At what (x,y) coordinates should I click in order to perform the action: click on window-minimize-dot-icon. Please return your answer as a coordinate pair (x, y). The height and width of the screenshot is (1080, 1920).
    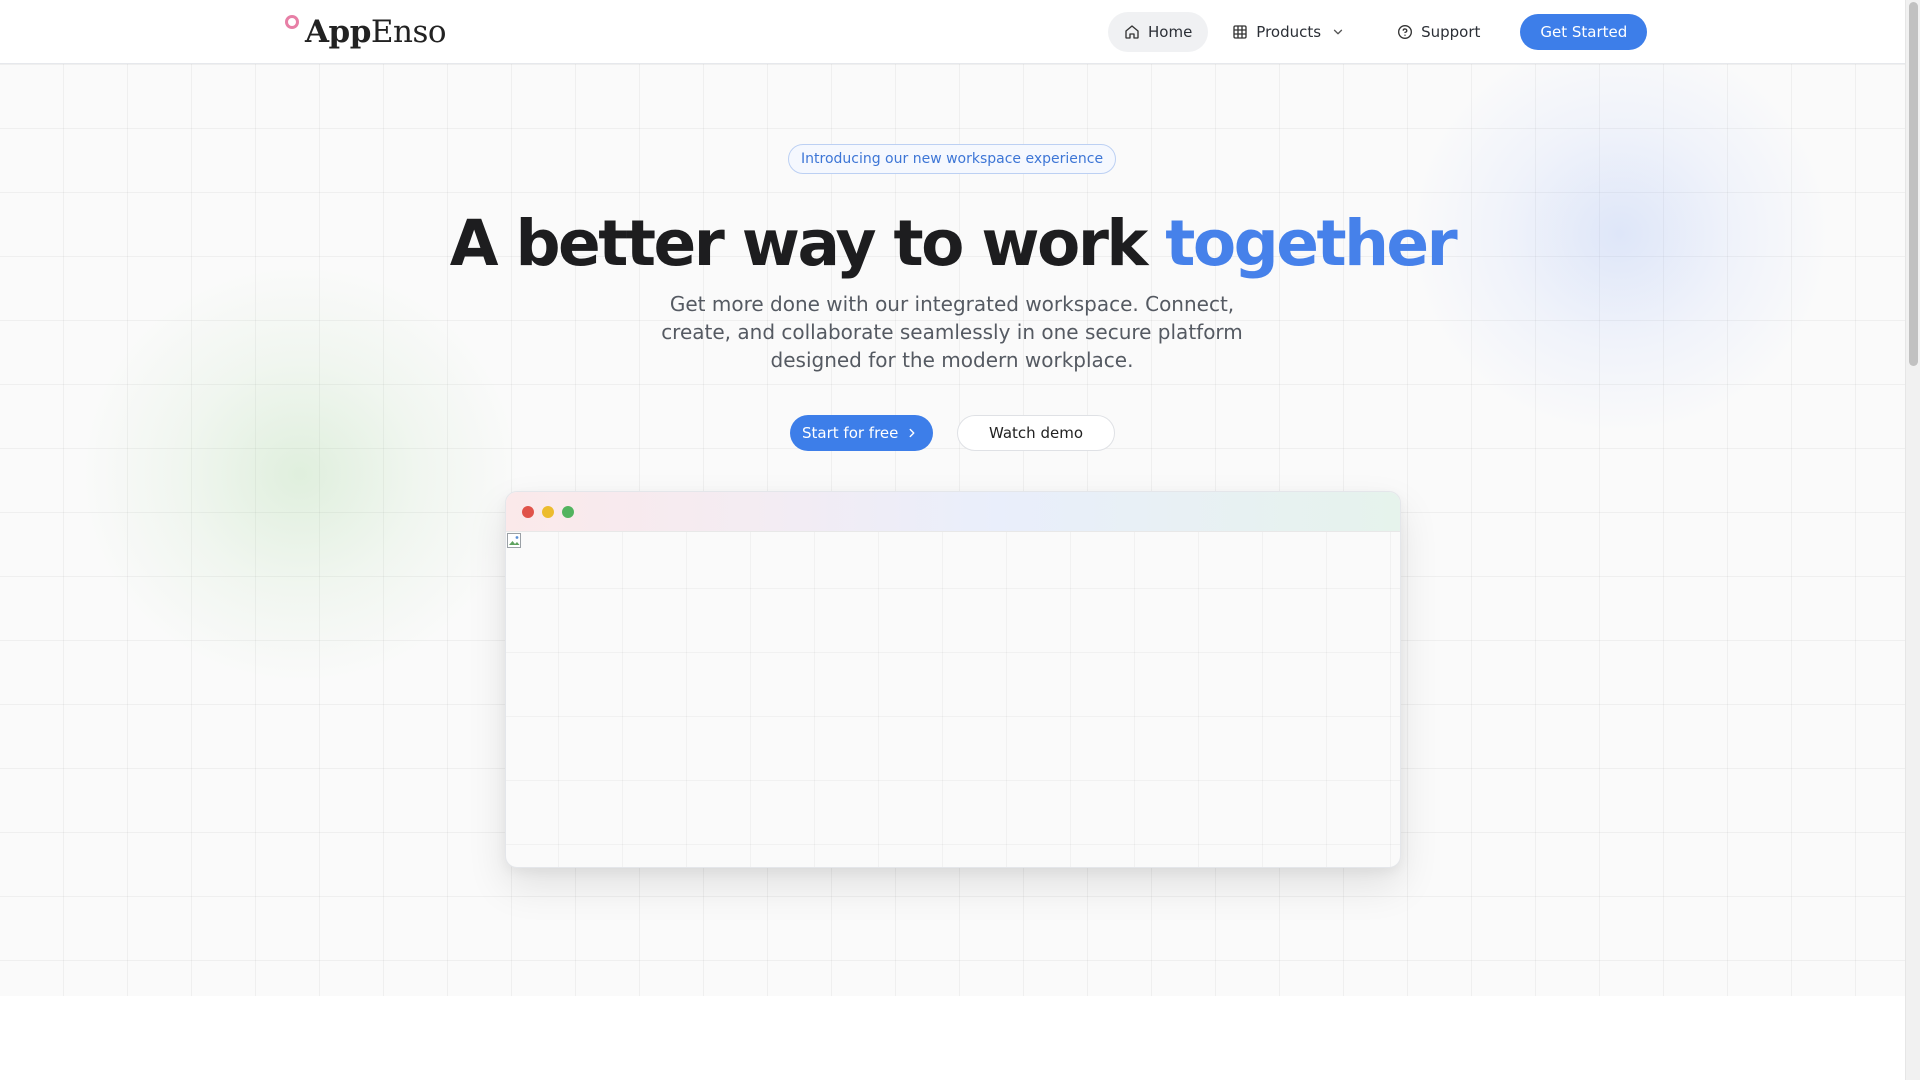
    Looking at the image, I should click on (548, 512).